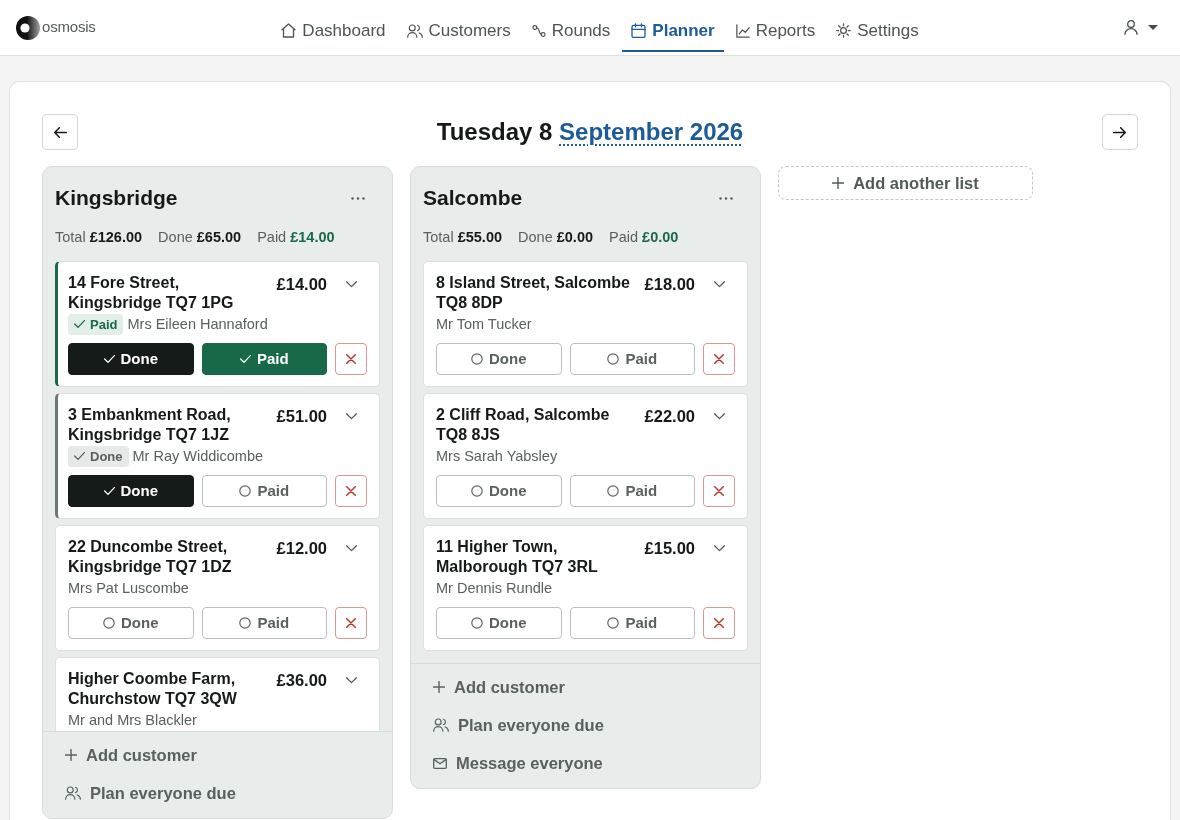  Describe the element at coordinates (28, 27) in the screenshot. I see `logo-icon` at that location.